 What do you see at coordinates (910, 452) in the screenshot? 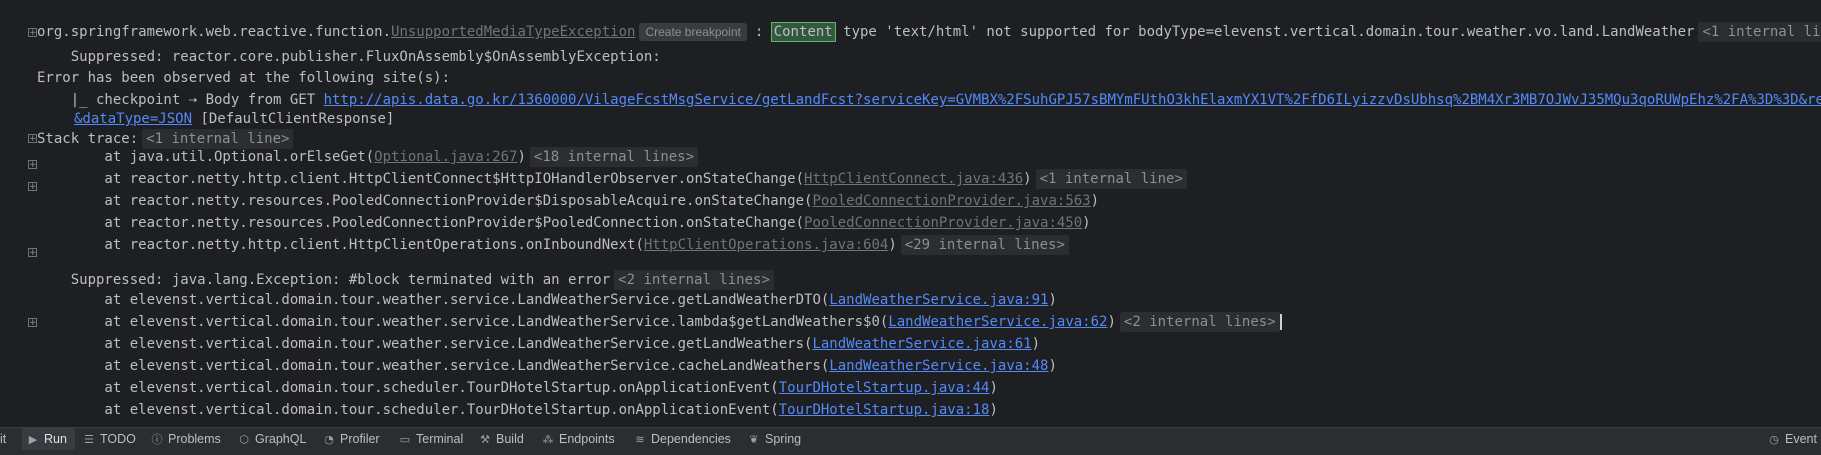
I see `status-bar` at bounding box center [910, 452].